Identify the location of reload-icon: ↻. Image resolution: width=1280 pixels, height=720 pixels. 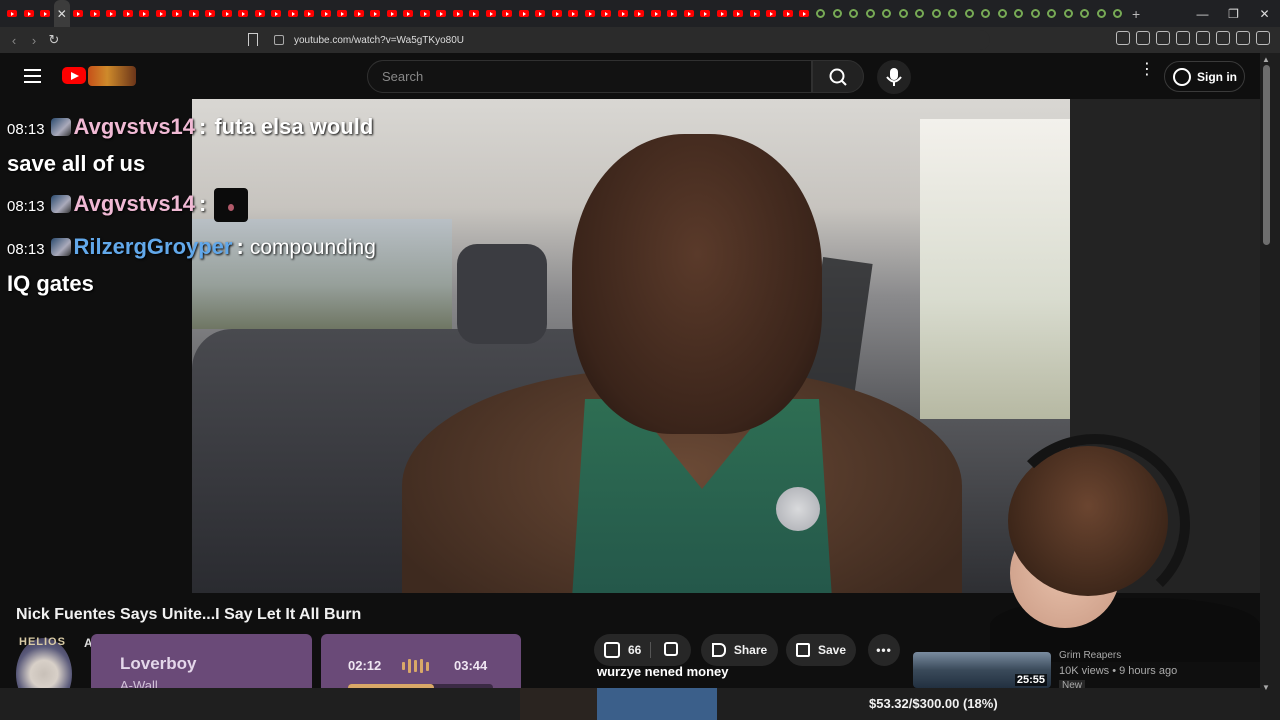
(54, 40).